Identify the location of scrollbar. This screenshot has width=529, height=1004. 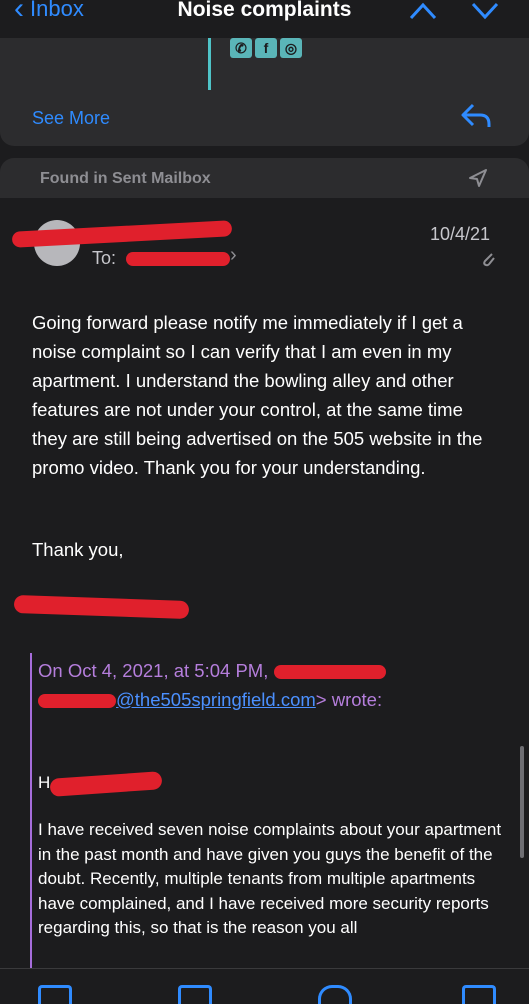
(522, 802).